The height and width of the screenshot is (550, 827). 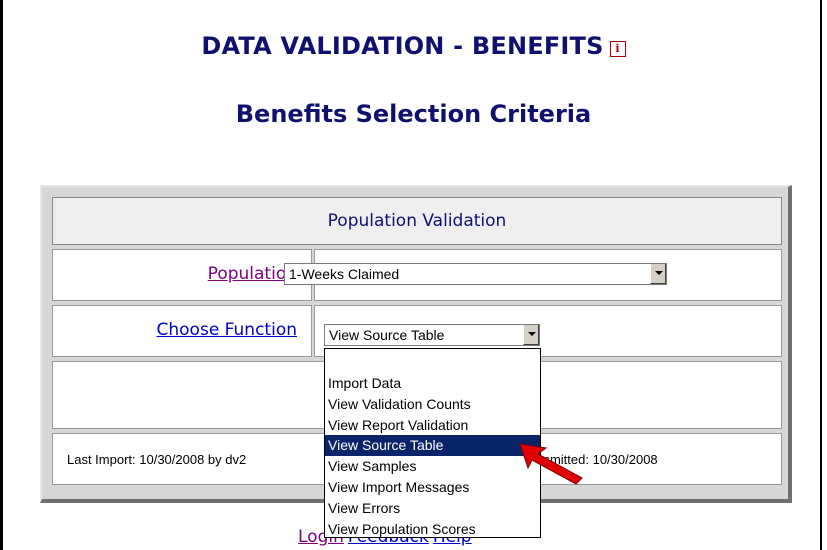 What do you see at coordinates (821, 275) in the screenshot?
I see `window-border-right` at bounding box center [821, 275].